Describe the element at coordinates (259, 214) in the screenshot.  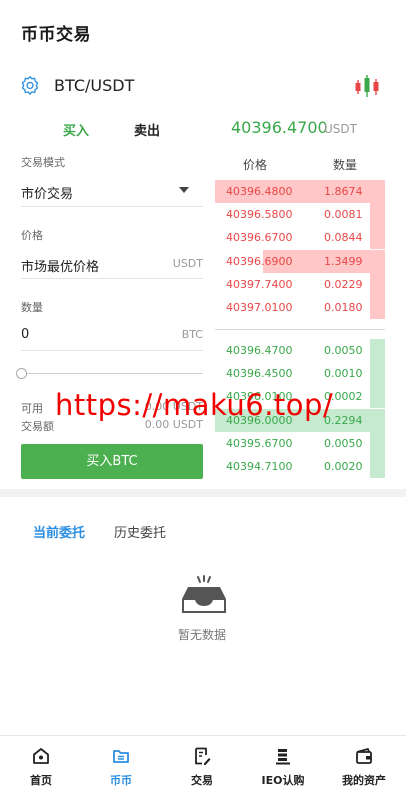
I see `ask-price: 40396.5800` at that location.